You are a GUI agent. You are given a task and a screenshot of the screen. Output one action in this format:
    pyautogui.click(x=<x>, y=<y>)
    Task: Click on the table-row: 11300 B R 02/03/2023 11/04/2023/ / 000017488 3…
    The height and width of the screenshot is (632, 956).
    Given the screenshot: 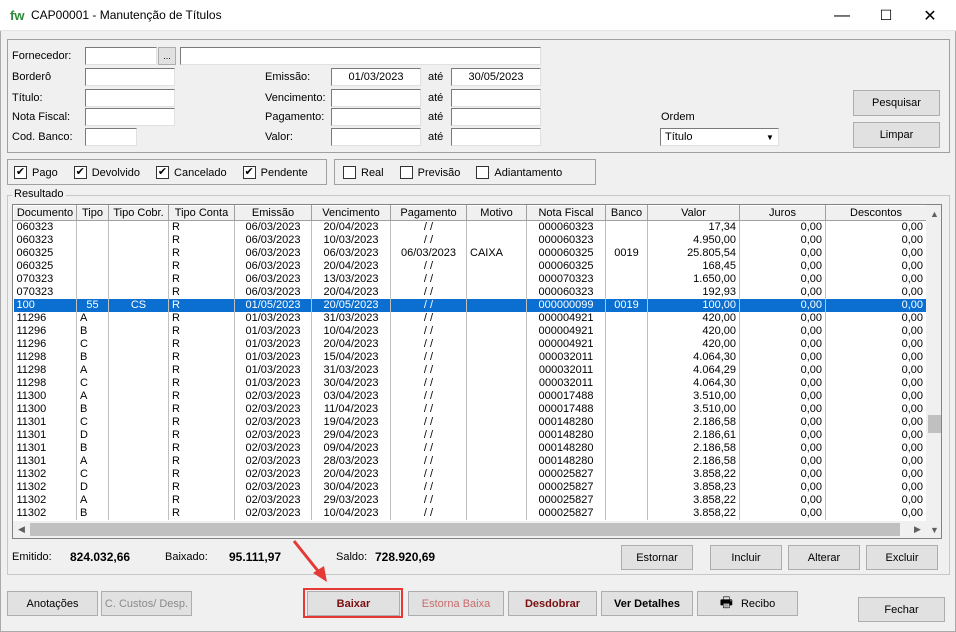 What is the action you would take?
    pyautogui.click(x=470, y=409)
    